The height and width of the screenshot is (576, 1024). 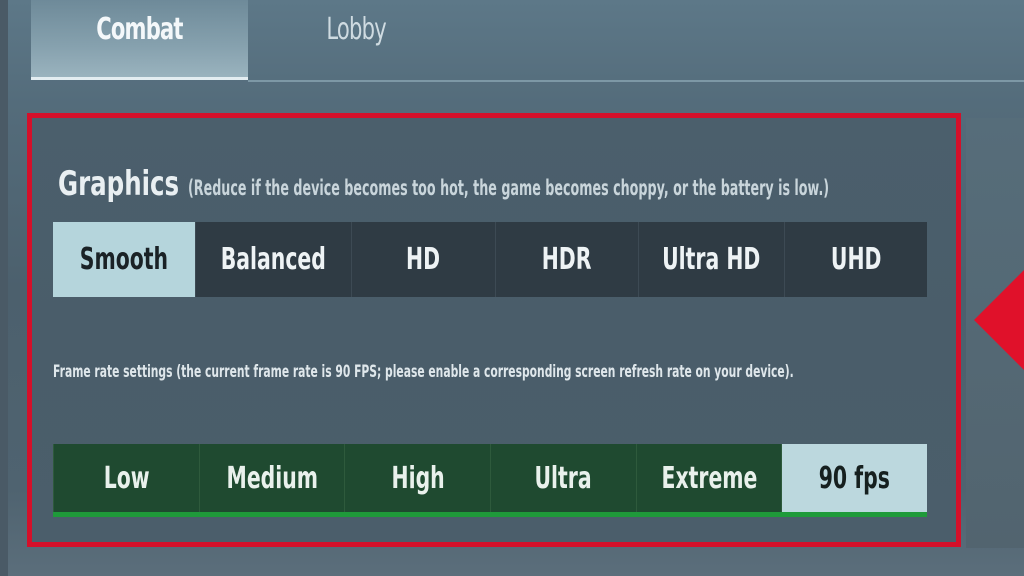 I want to click on graphics-title: Graphics, so click(x=119, y=184).